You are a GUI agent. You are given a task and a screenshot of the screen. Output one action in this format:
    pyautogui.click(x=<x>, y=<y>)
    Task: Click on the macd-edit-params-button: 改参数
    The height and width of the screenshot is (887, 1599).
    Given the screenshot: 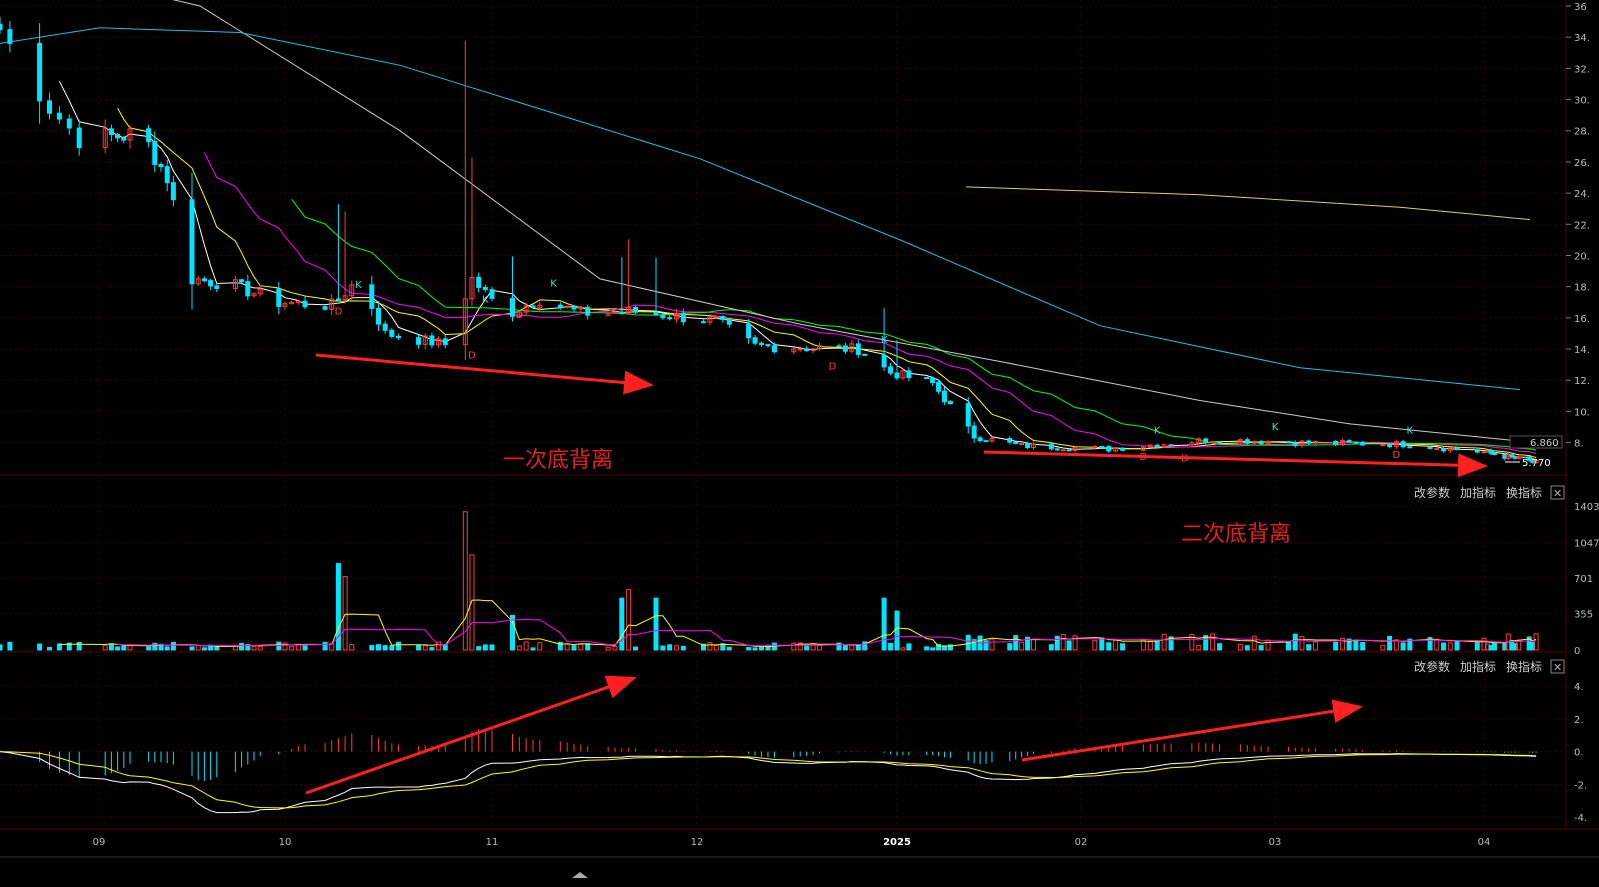 What is the action you would take?
    pyautogui.click(x=1432, y=666)
    